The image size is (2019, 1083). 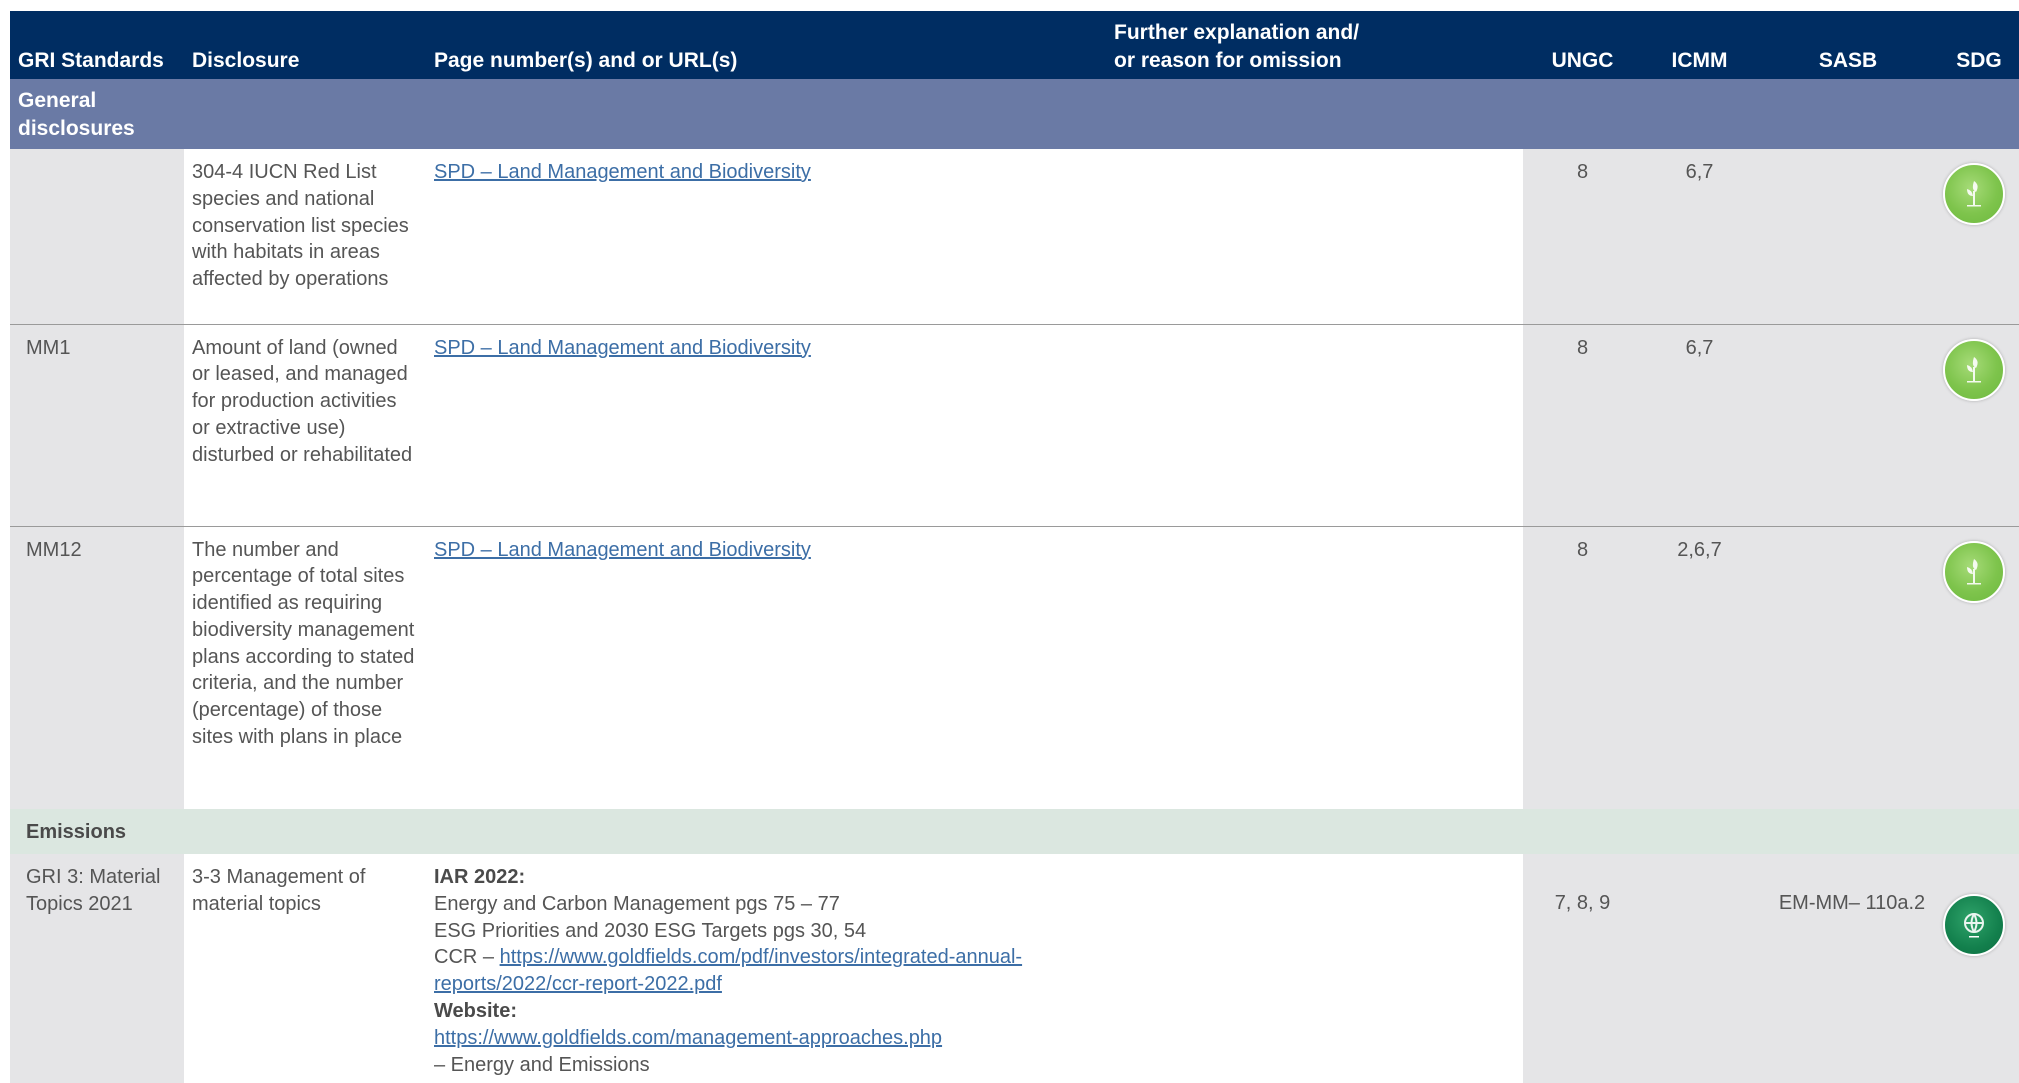 What do you see at coordinates (1974, 925) in the screenshot?
I see `climate-action-sdg-icon` at bounding box center [1974, 925].